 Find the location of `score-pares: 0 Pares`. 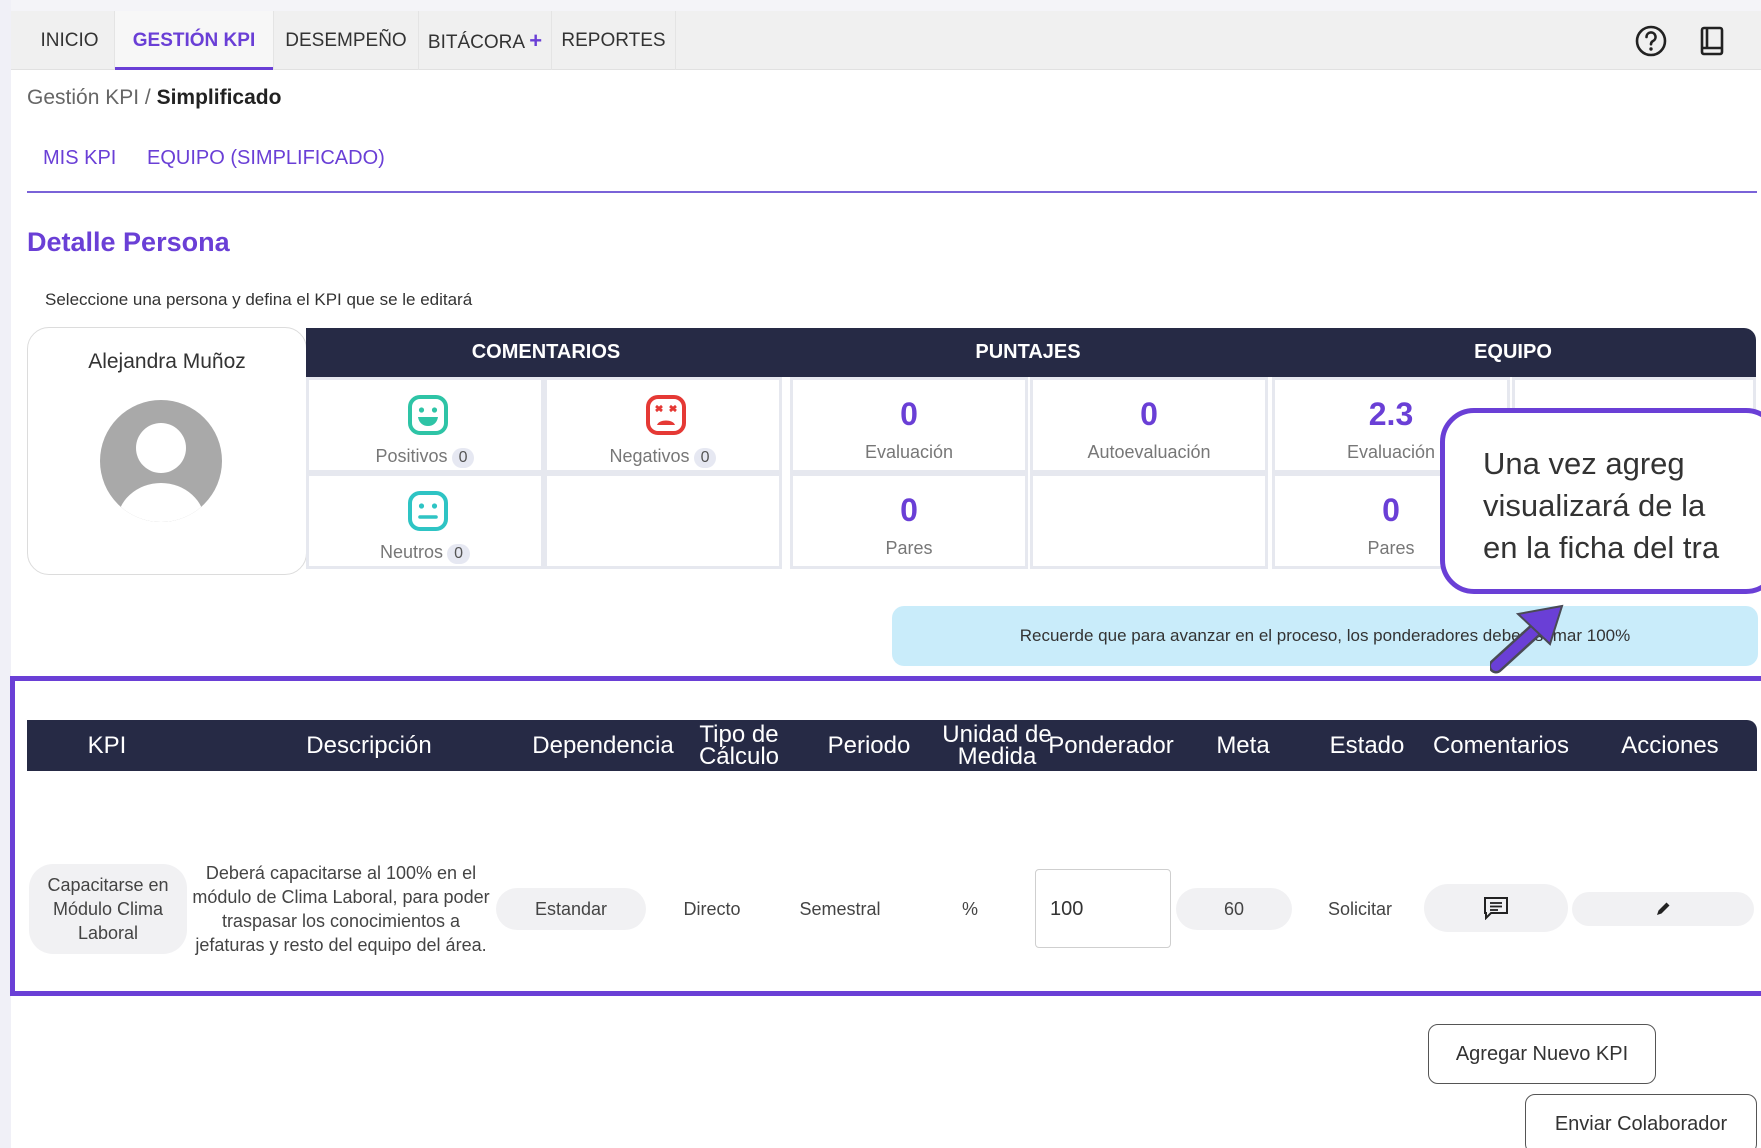

score-pares: 0 Pares is located at coordinates (909, 521).